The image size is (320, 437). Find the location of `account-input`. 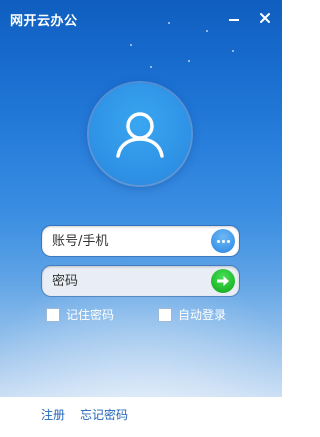

account-input is located at coordinates (127, 241).